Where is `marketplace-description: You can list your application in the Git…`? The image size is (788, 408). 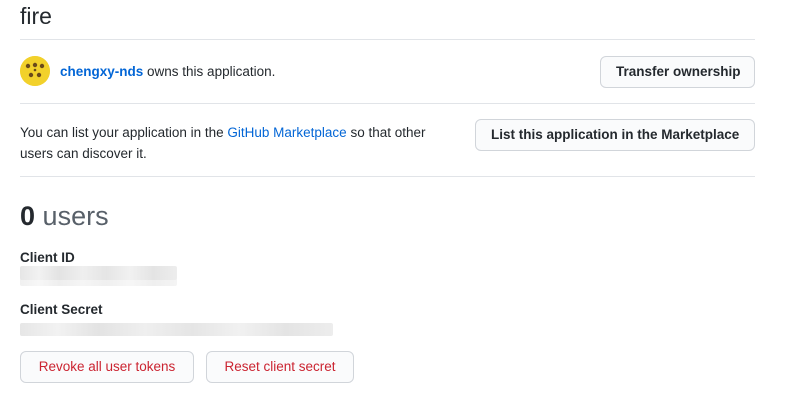 marketplace-description: You can list your application in the Git… is located at coordinates (240, 143).